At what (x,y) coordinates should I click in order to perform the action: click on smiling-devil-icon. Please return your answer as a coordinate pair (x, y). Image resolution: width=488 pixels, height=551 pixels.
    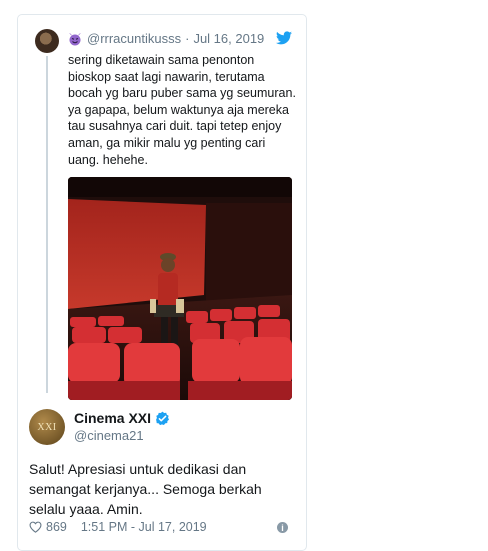
    Looking at the image, I should click on (75, 39).